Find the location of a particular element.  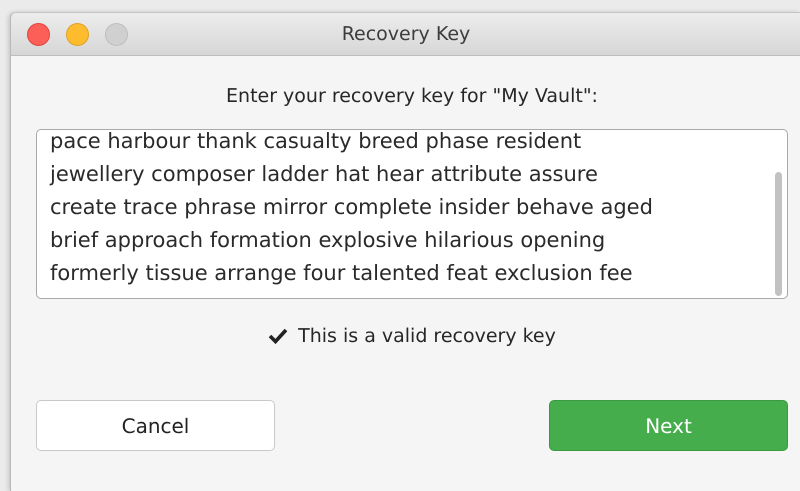

prompt-text: Enter your recovery key for "My Vault": is located at coordinates (412, 96).